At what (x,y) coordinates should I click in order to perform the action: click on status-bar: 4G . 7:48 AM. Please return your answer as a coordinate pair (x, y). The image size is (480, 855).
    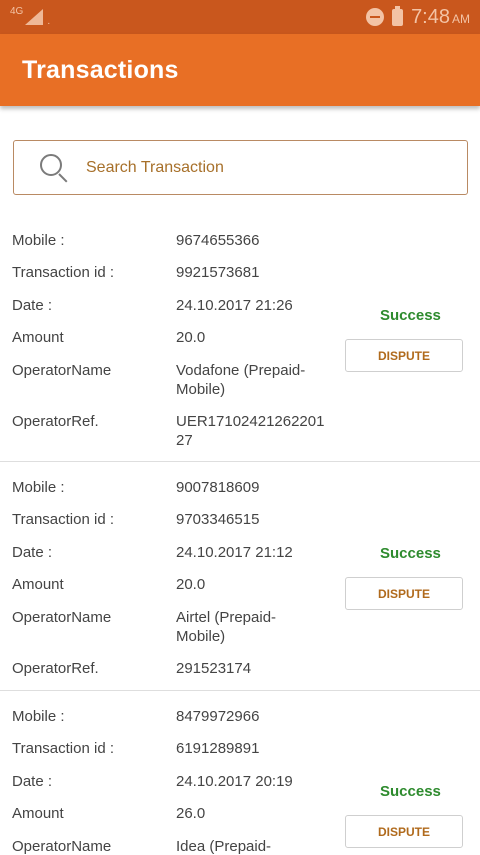
    Looking at the image, I should click on (240, 17).